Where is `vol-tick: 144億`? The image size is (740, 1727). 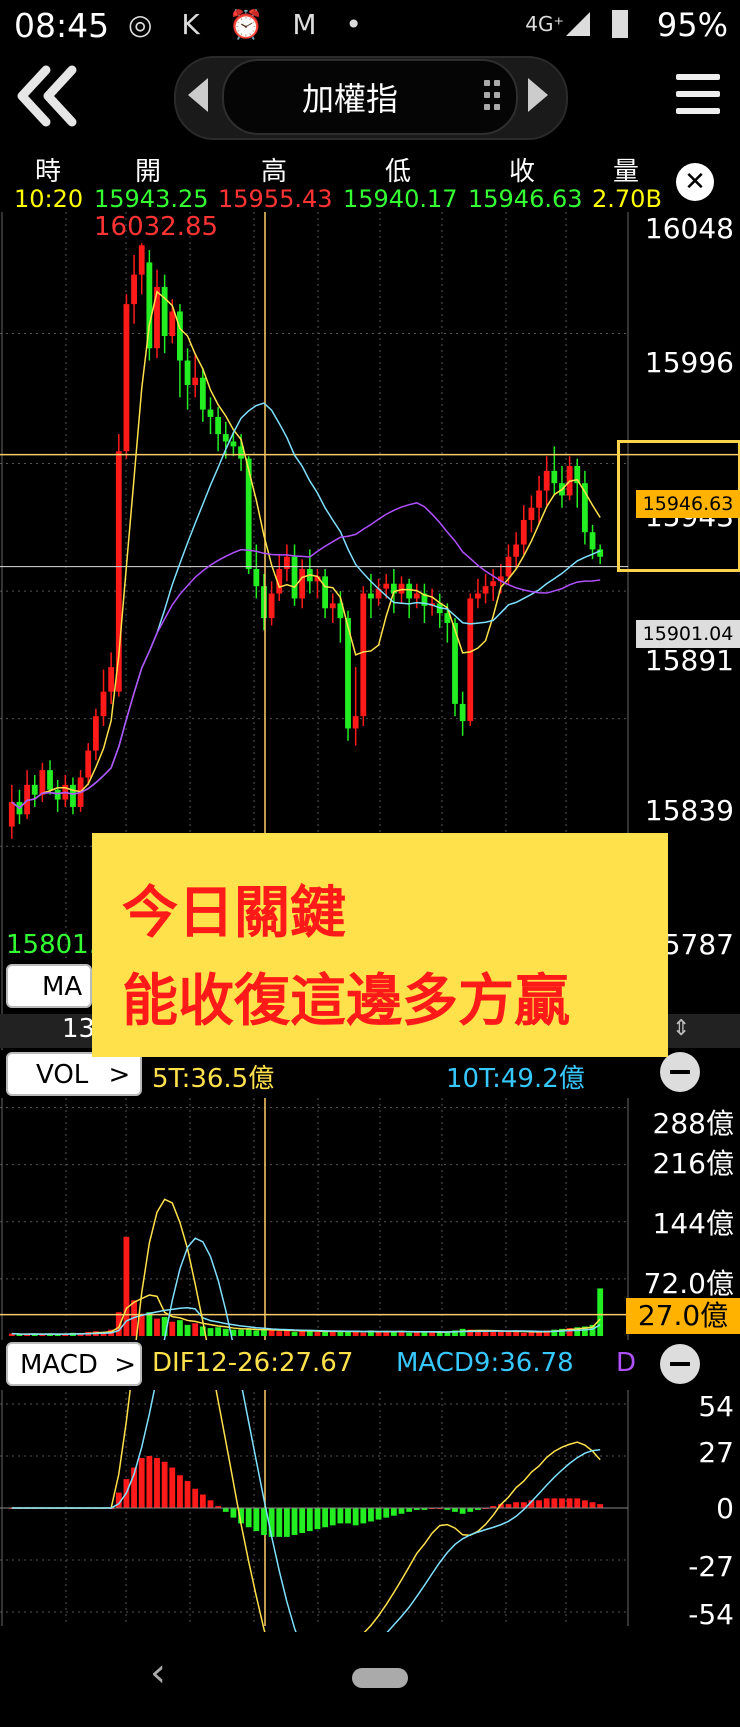 vol-tick: 144億 is located at coordinates (693, 1223).